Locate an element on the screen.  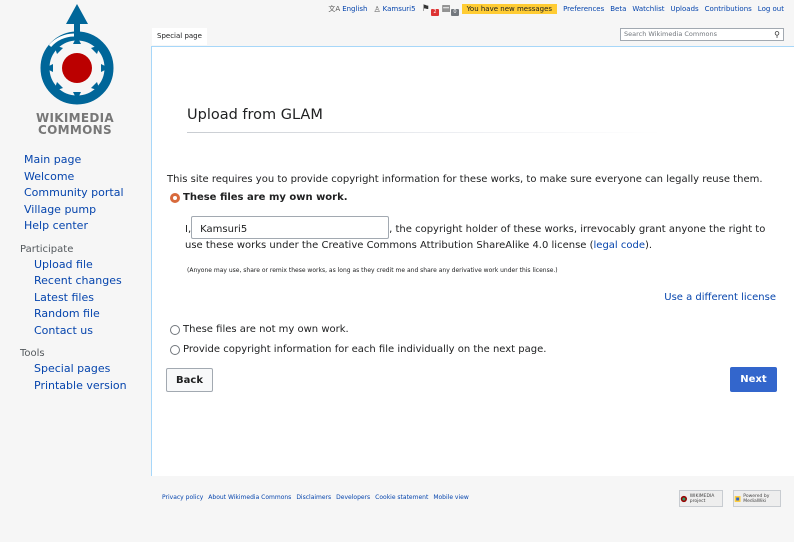
uploads-link: Uploads is located at coordinates (684, 9).